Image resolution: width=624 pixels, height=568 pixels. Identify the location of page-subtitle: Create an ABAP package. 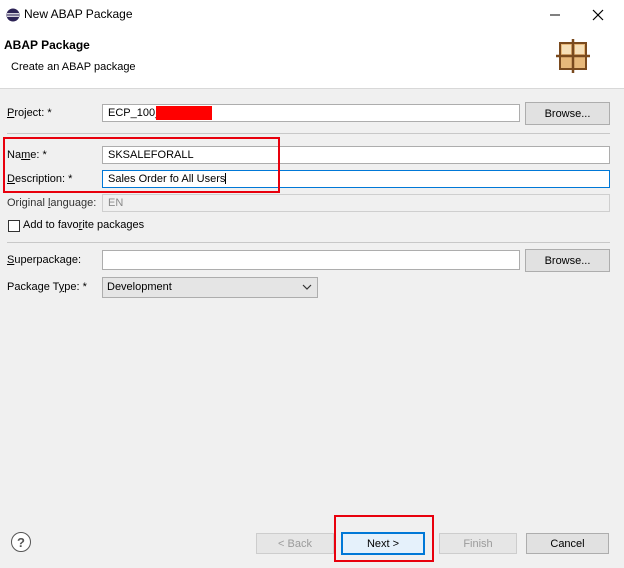
(73, 67).